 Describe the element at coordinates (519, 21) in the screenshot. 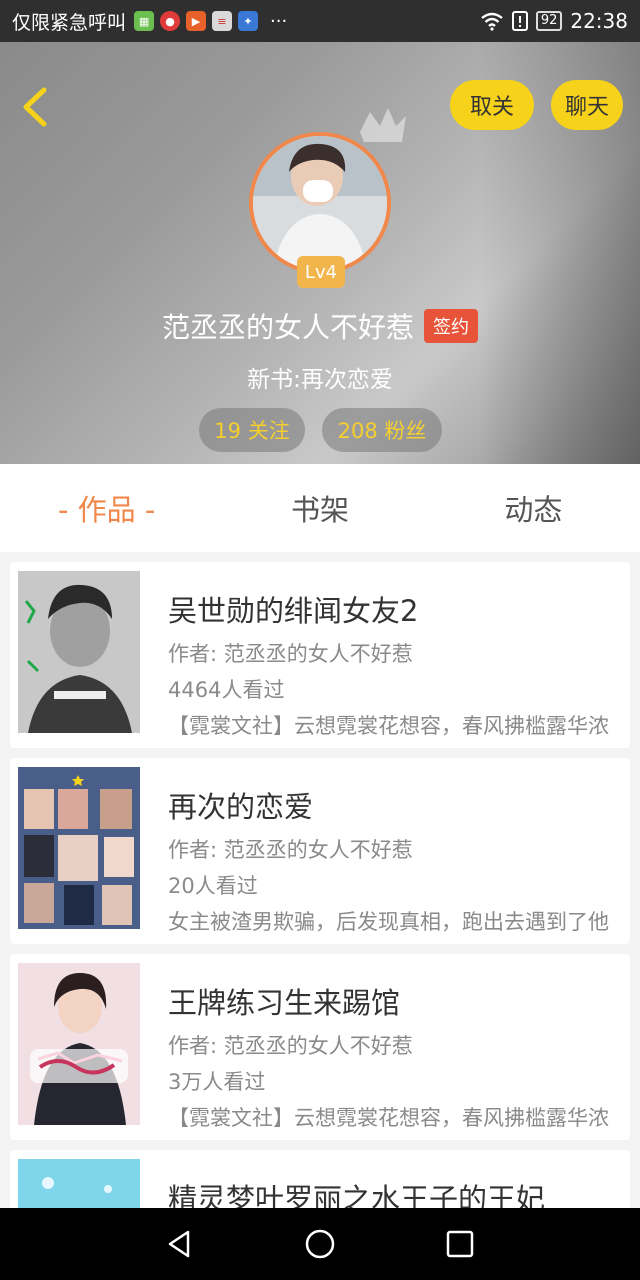

I see `alert-icon` at that location.